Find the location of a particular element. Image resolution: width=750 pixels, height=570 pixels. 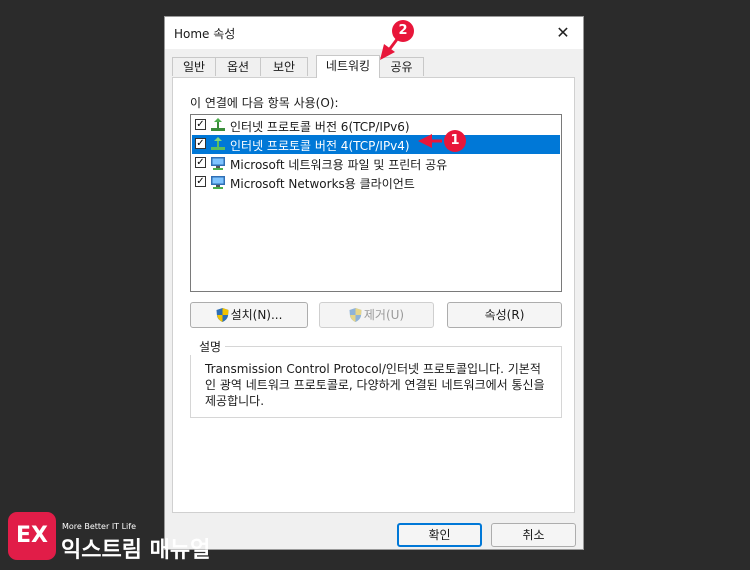

annotation-arrows is located at coordinates (411, 92).